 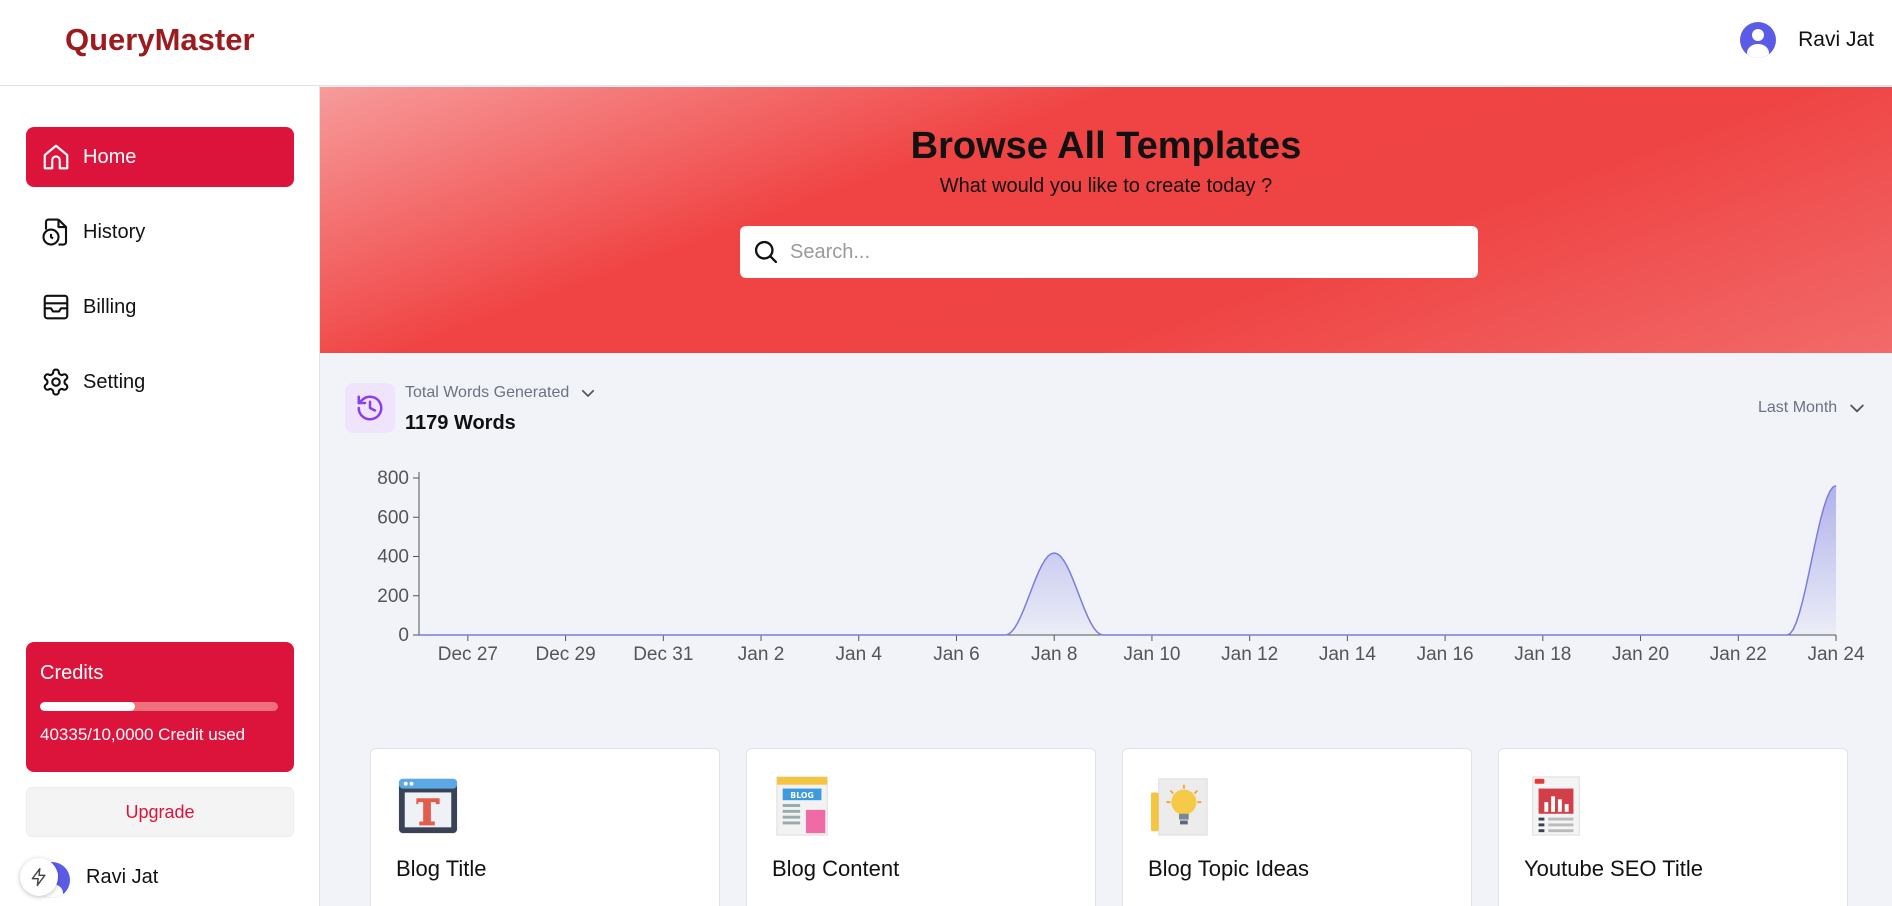 I want to click on template-card-blog-content: BLOG Blog Content, so click(x=921, y=827).